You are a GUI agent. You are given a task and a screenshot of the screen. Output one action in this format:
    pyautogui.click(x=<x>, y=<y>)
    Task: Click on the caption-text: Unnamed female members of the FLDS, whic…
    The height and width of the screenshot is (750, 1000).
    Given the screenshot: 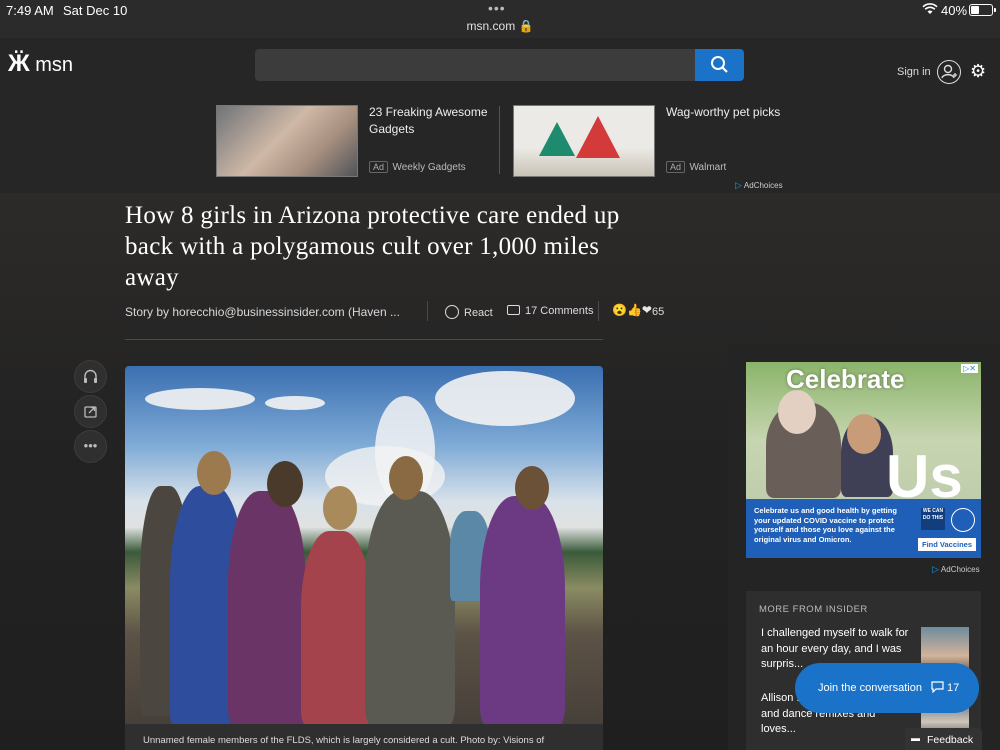 What is the action you would take?
    pyautogui.click(x=344, y=740)
    